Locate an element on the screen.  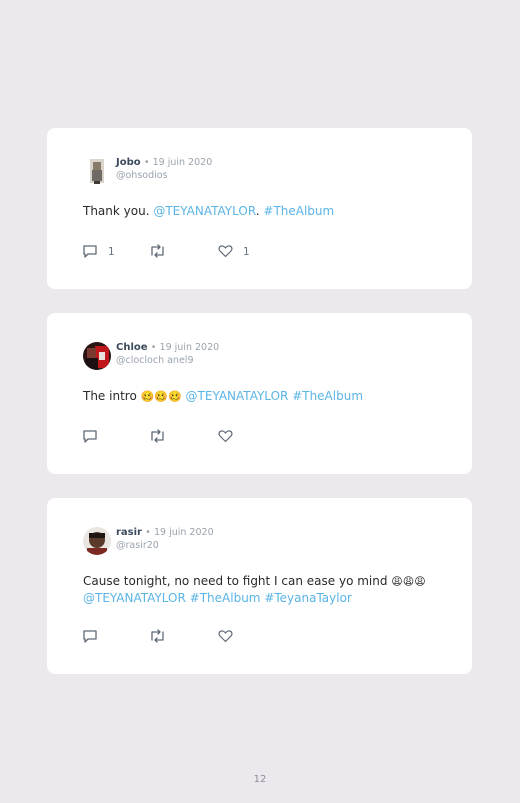
user-name: Jobo is located at coordinates (128, 162).